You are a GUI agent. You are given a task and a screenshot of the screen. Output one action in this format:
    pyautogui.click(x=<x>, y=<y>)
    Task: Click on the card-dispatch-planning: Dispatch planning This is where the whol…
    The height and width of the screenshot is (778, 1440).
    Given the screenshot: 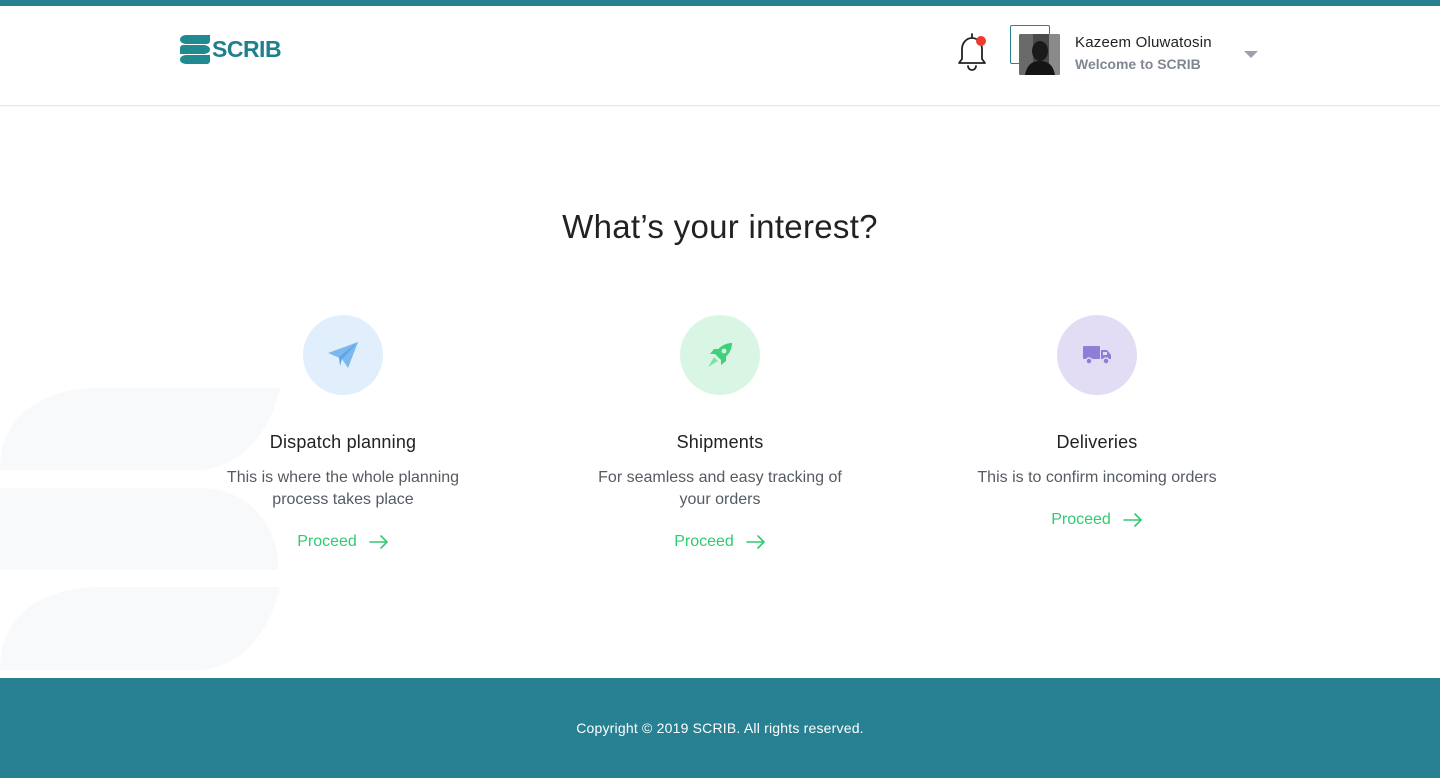 What is the action you would take?
    pyautogui.click(x=343, y=433)
    